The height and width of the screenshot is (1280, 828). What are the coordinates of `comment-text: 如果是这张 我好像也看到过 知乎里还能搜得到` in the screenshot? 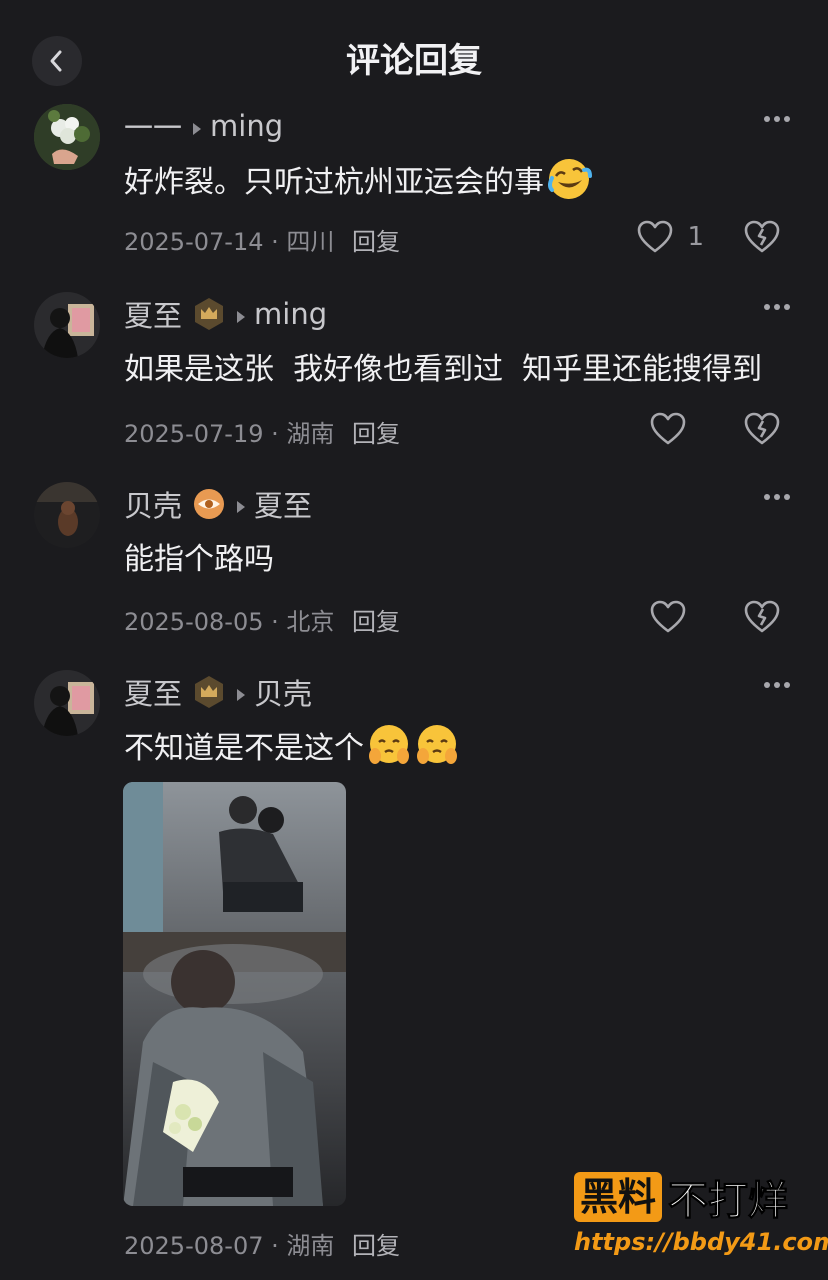 It's located at (443, 366).